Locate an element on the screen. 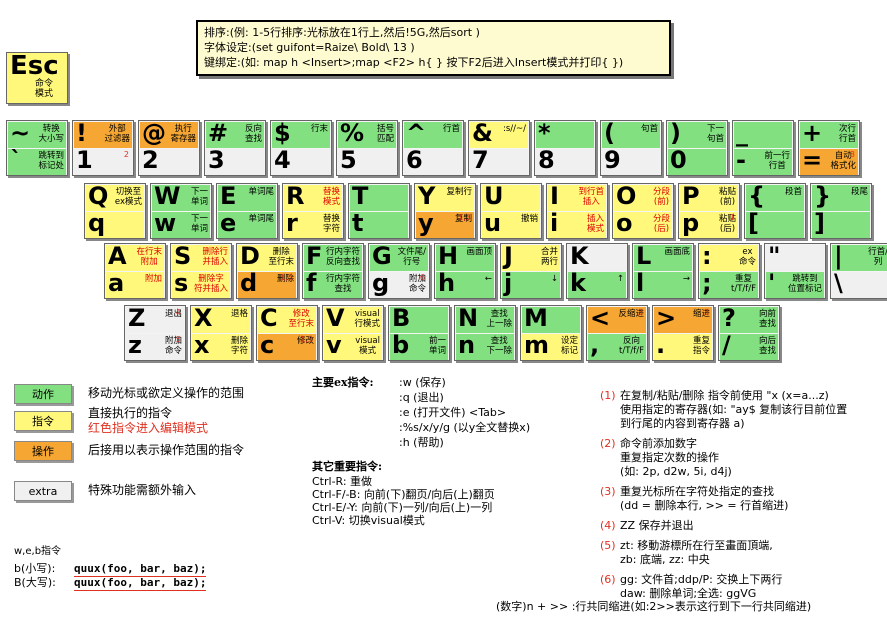  key-row1-1: ! 外部 过滤器 1 2 is located at coordinates (103, 148).